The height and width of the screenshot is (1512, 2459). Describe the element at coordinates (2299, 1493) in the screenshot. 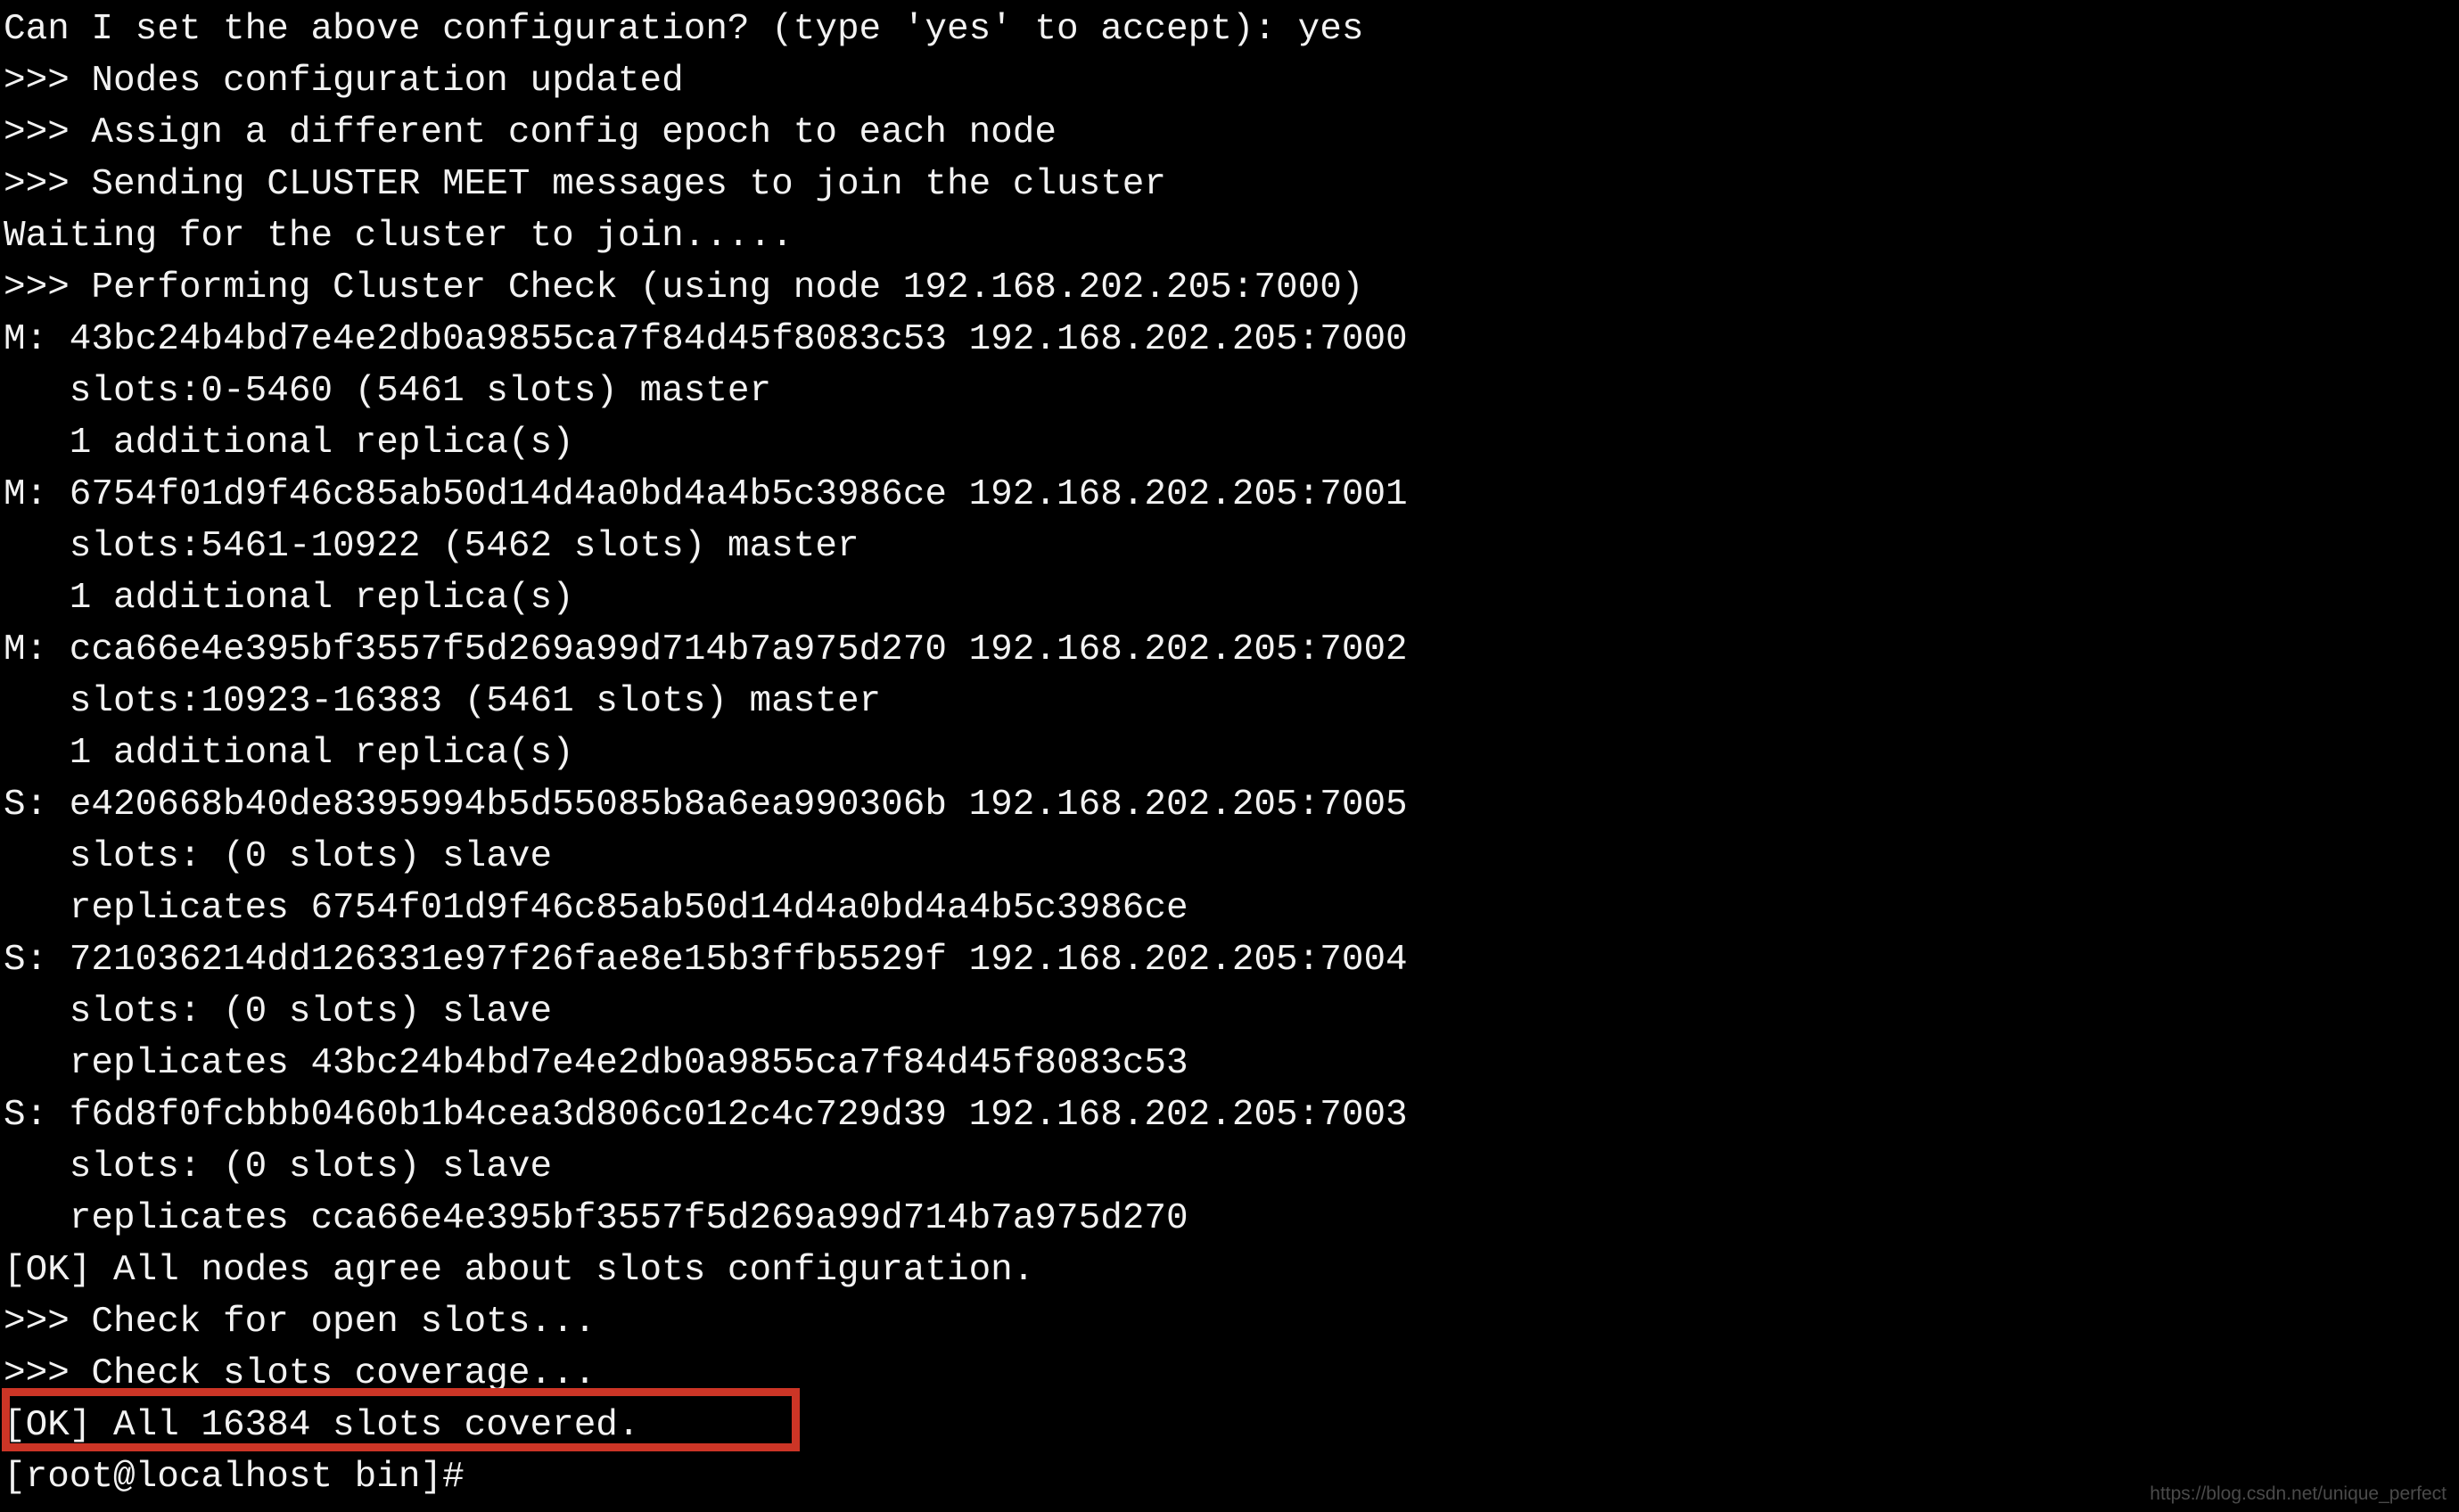

I see `watermark-text: https://blog.csdn.net/unique_perfect` at that location.